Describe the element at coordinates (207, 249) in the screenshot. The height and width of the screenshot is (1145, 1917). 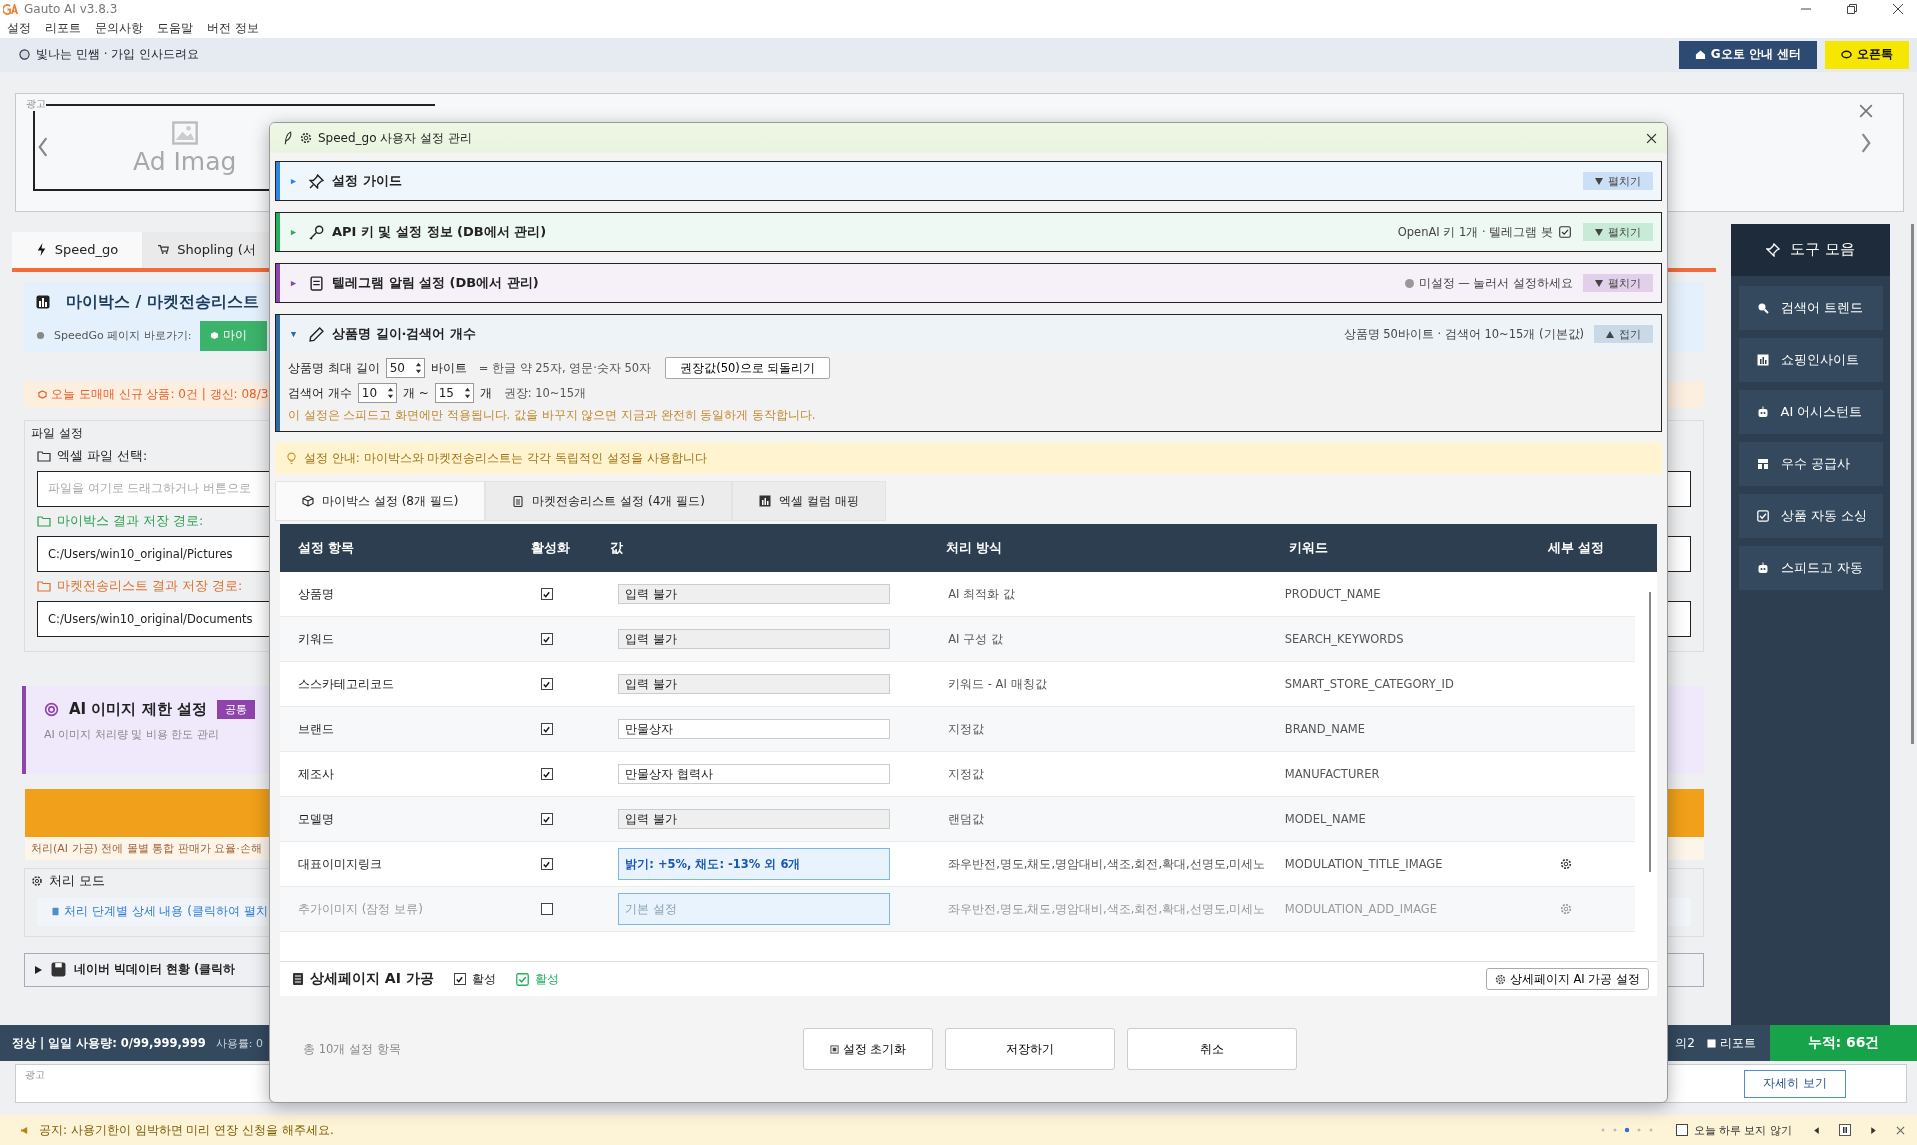
I see `tab: Shopling (서` at that location.